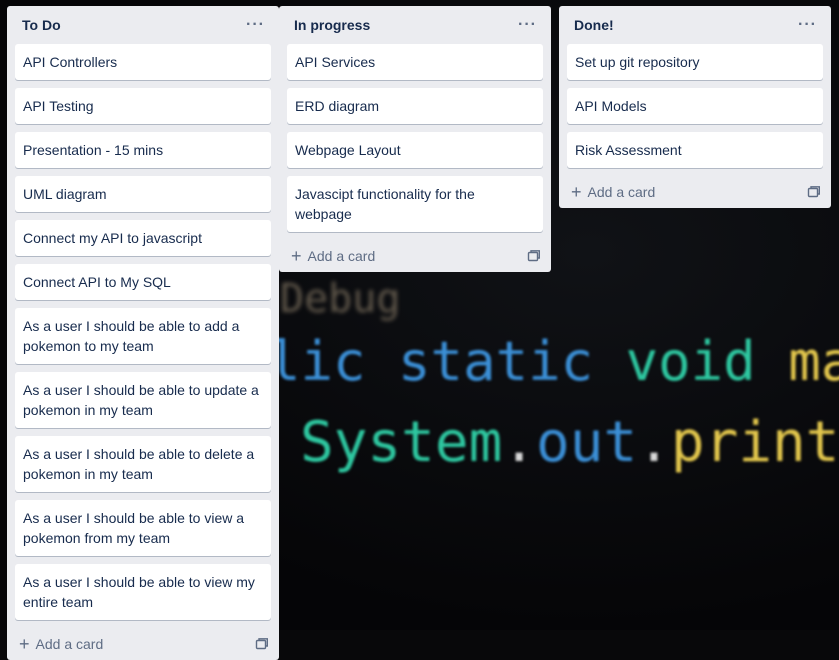 The image size is (839, 660). What do you see at coordinates (143, 282) in the screenshot?
I see `list-card: Connect API to My SQL` at bounding box center [143, 282].